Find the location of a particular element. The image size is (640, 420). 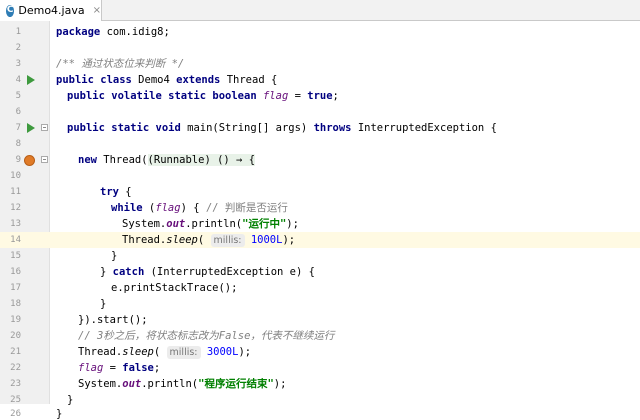

number-literal: 3000L is located at coordinates (222, 352).